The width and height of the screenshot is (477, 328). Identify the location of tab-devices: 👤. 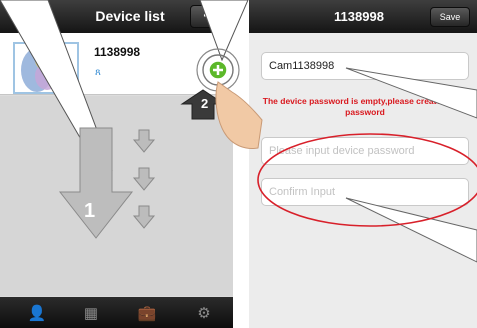
(37, 312).